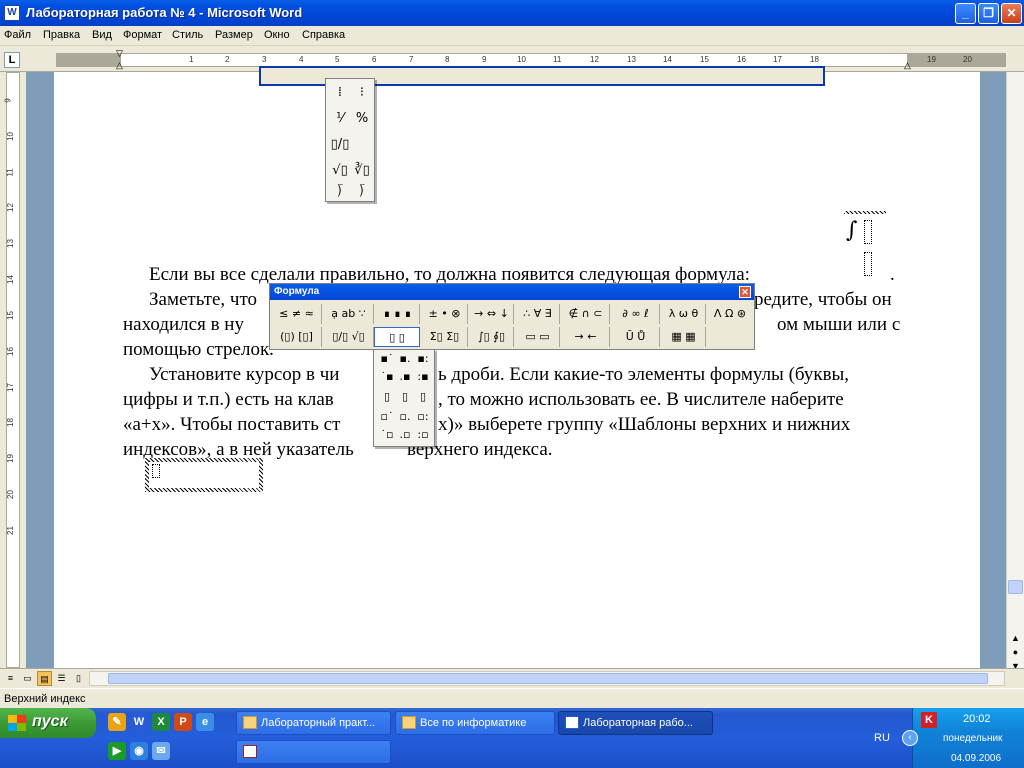 The height and width of the screenshot is (768, 1024). Describe the element at coordinates (340, 92) in the screenshot. I see `fraction-template-icon: ⁞` at that location.